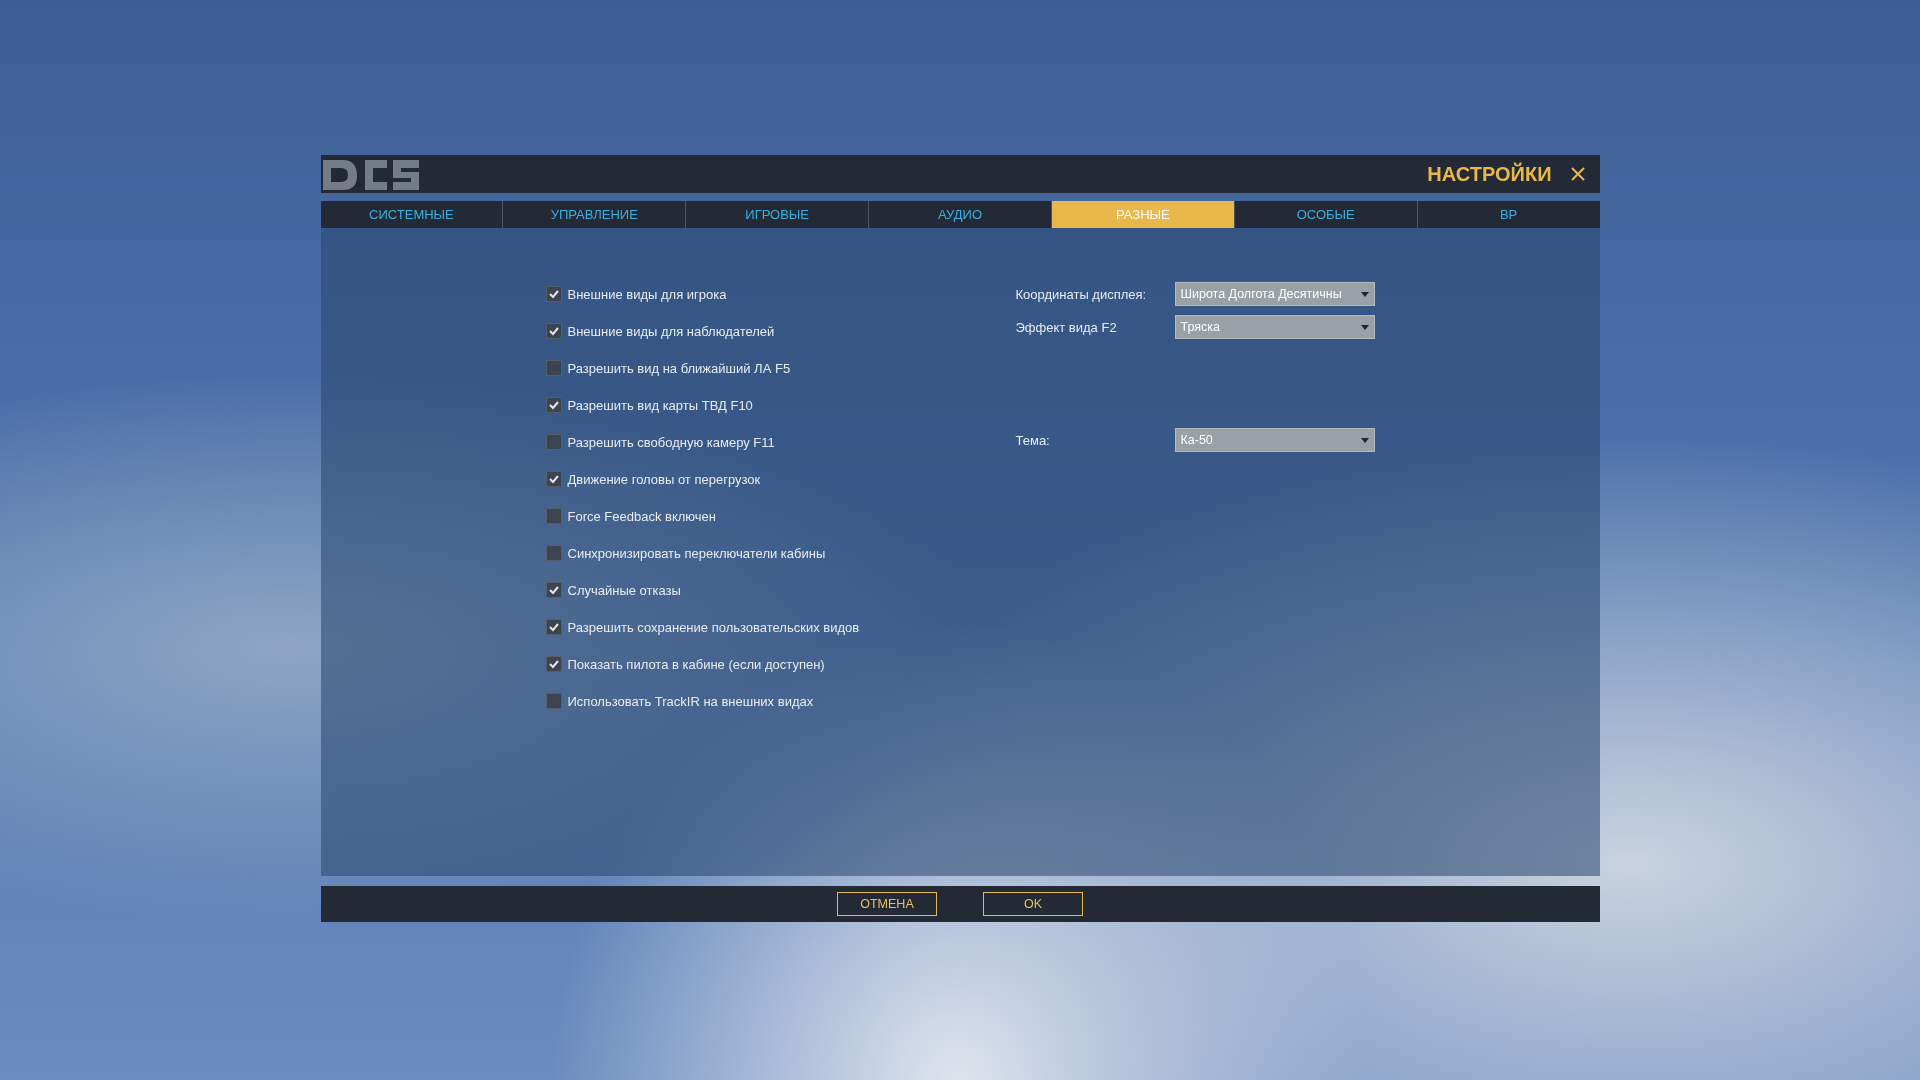 The image size is (1920, 1080). What do you see at coordinates (1033, 440) in the screenshot?
I see `field-label: Тема:` at bounding box center [1033, 440].